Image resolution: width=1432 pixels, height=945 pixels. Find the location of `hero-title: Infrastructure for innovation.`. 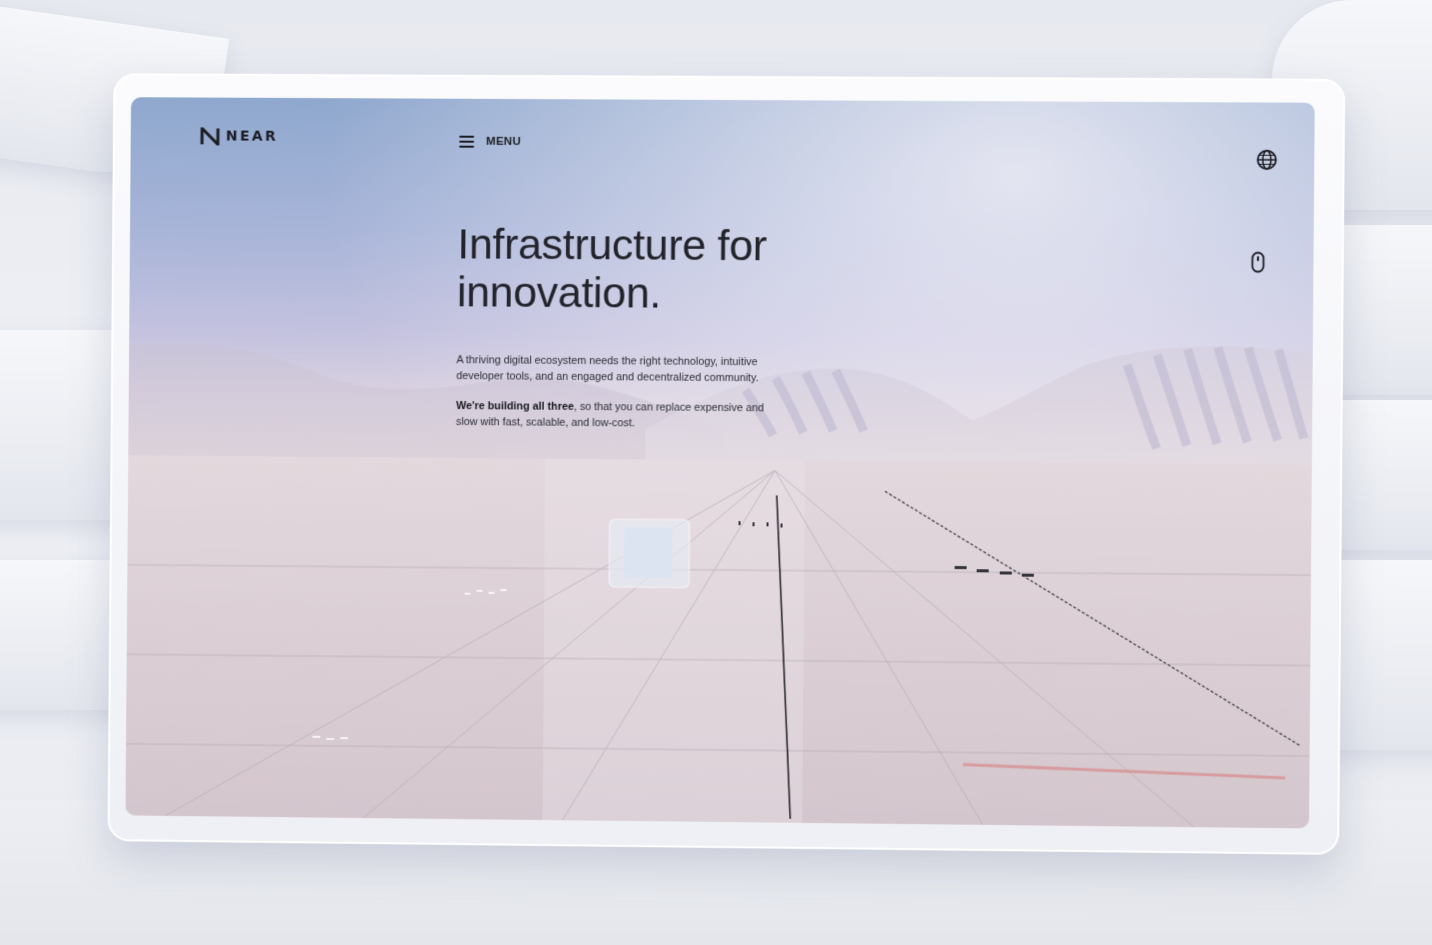

hero-title: Infrastructure for innovation. is located at coordinates (667, 269).